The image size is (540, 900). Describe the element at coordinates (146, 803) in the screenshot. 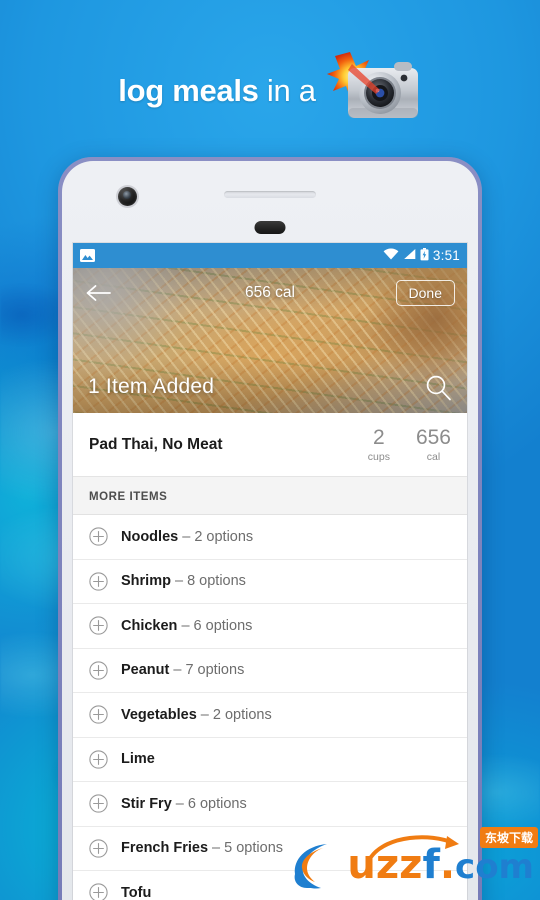

I see `list-item-name: Stir Fry` at that location.